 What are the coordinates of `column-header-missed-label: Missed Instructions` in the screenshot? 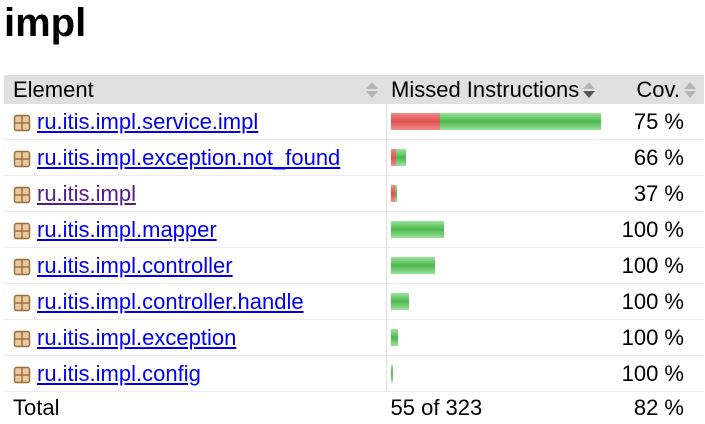 It's located at (485, 89).